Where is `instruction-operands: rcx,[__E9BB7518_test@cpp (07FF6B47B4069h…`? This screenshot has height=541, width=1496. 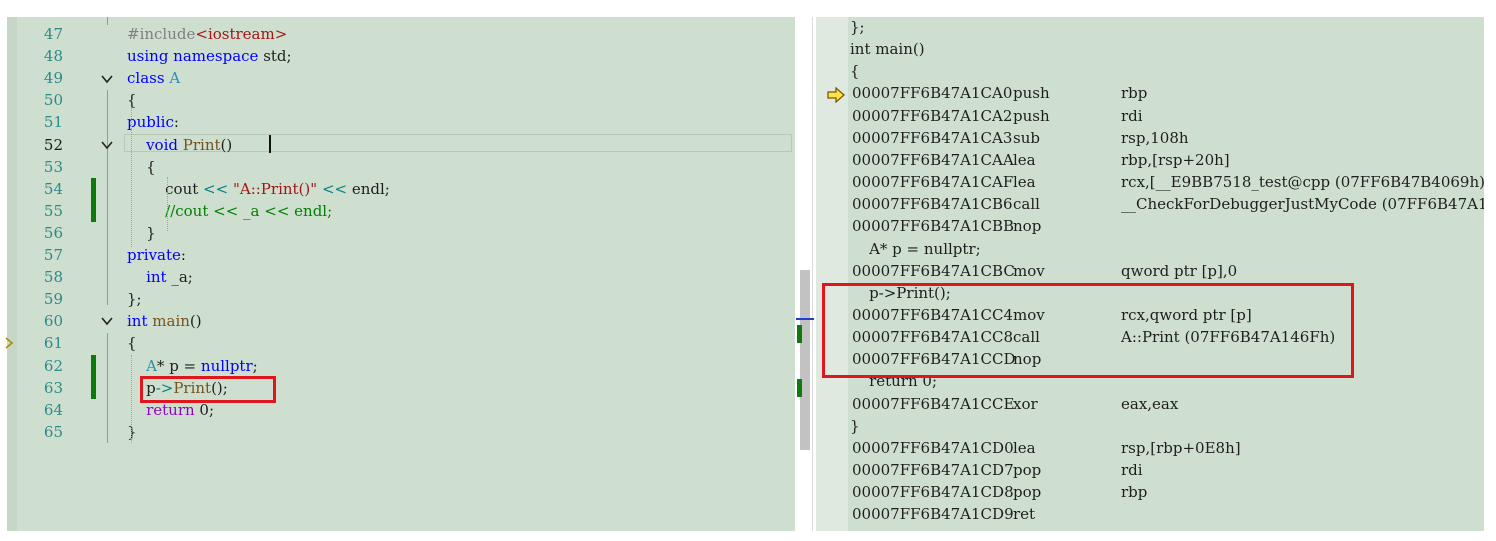
instruction-operands: rcx,[__E9BB7518_test@cpp (07FF6B47B4069h… is located at coordinates (1302, 182).